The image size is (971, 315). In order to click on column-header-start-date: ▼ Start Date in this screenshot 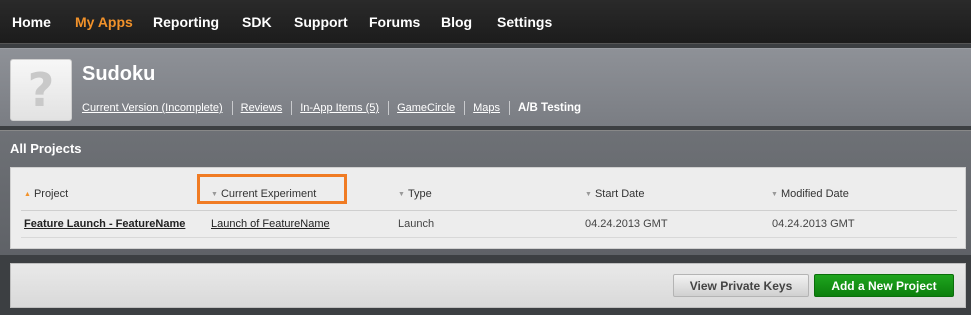, I will do `click(614, 194)`.